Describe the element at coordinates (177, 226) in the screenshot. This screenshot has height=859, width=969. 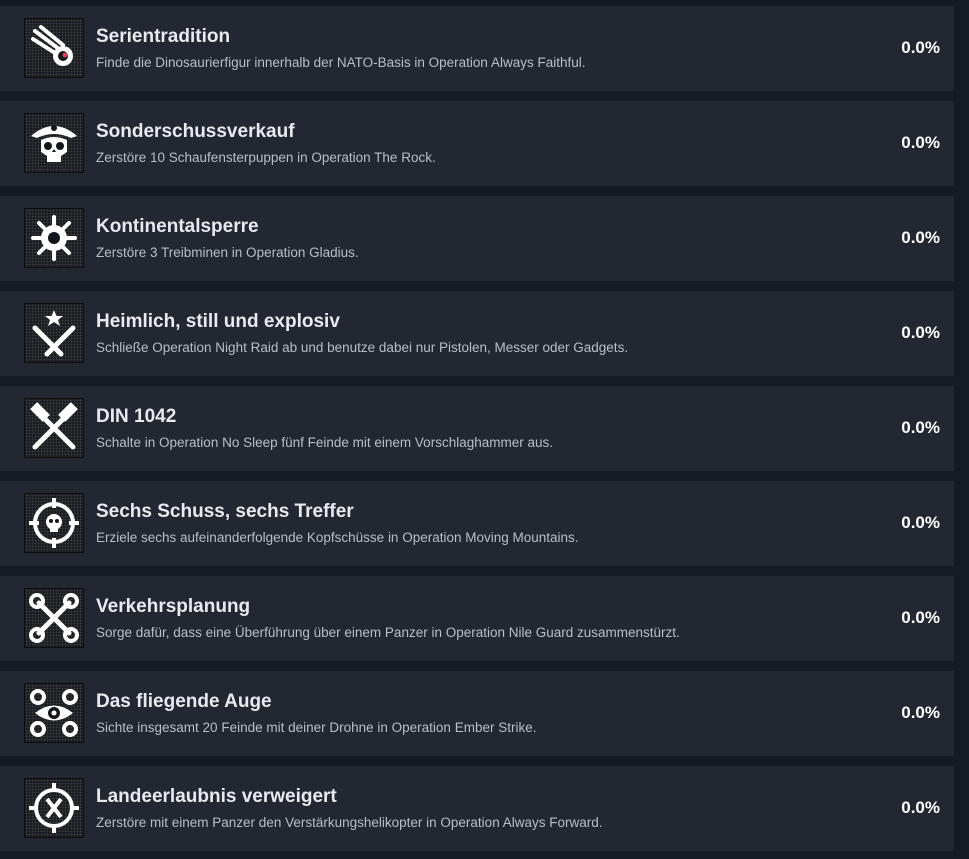
I see `achievement-title: Kontinentalsperre` at that location.